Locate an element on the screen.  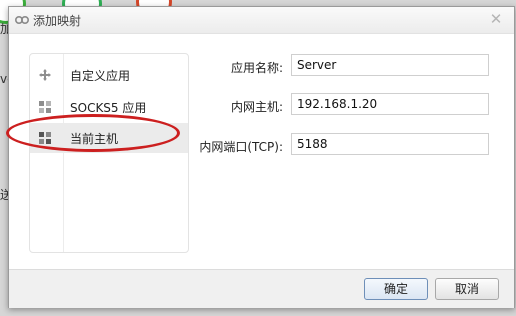
dialog-titlebar: 添加映射 ✕ is located at coordinates (261, 20).